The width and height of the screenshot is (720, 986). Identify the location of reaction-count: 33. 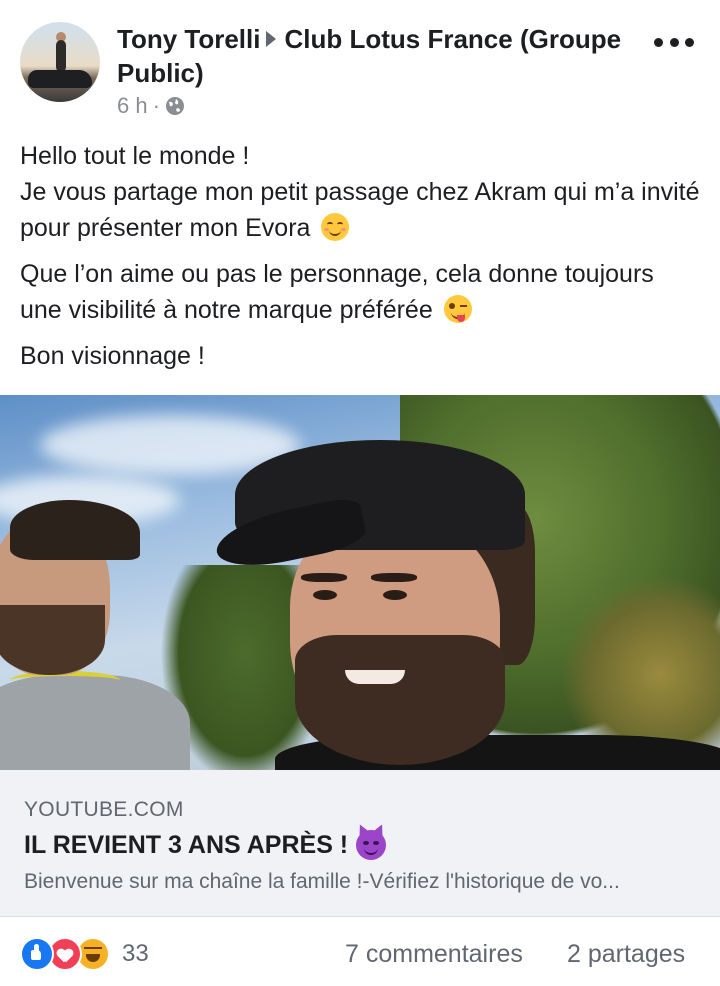
(135, 953).